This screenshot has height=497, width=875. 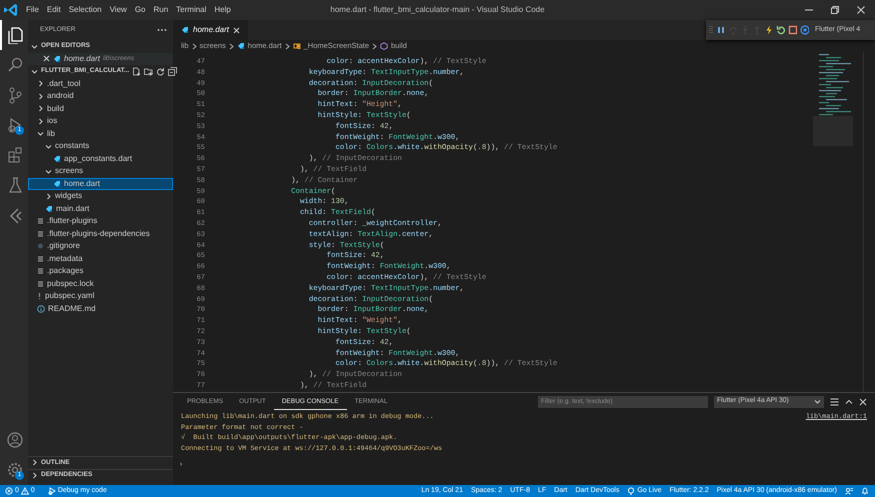 I want to click on settings-icon, so click(x=15, y=470).